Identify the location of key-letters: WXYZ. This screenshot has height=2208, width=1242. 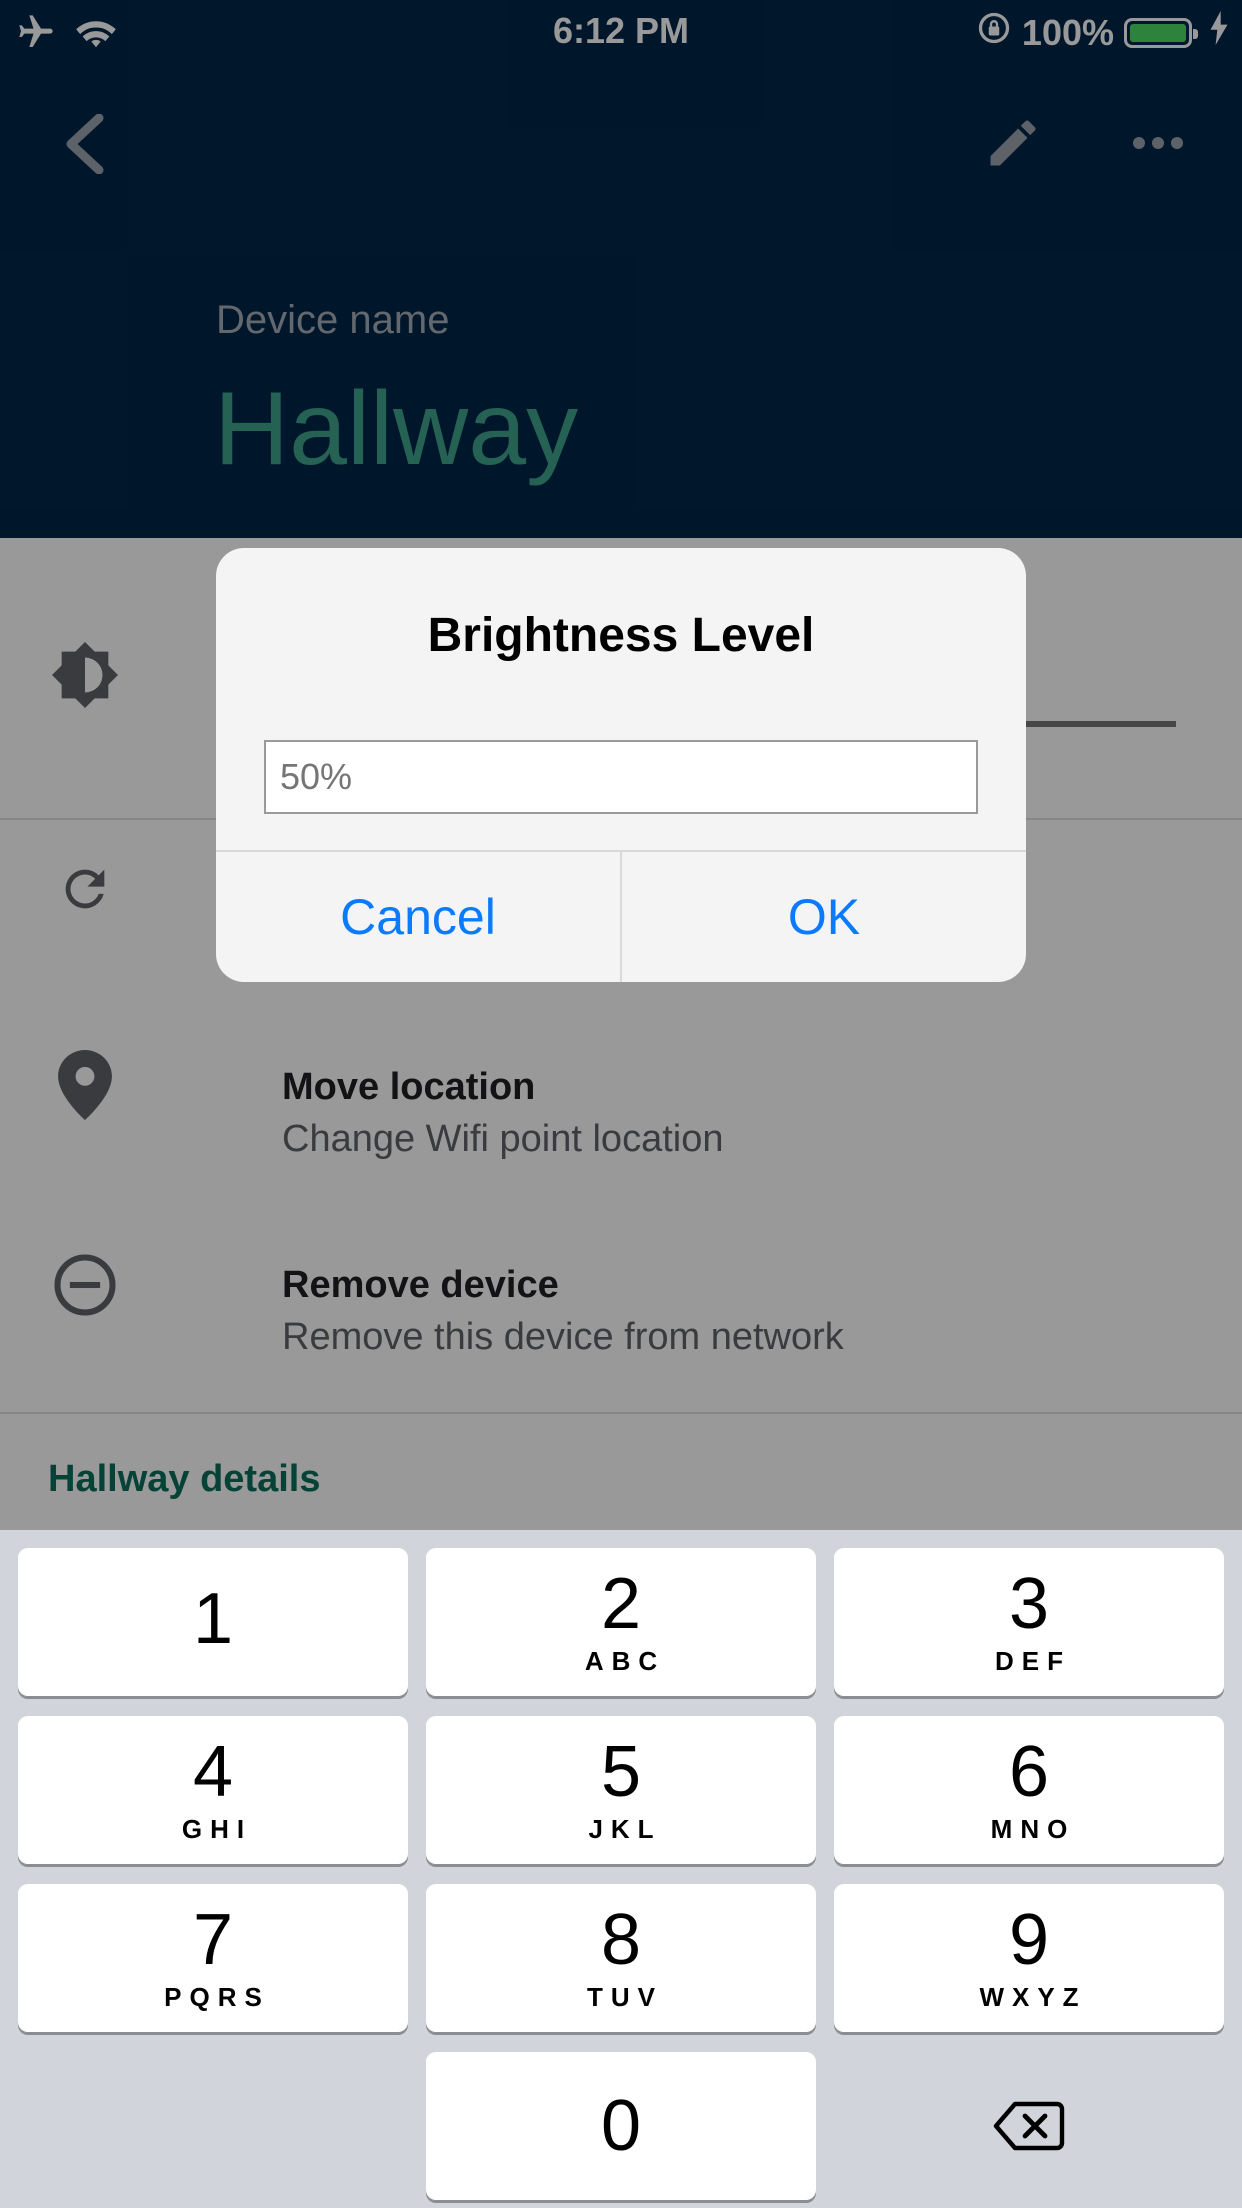
(1033, 1996).